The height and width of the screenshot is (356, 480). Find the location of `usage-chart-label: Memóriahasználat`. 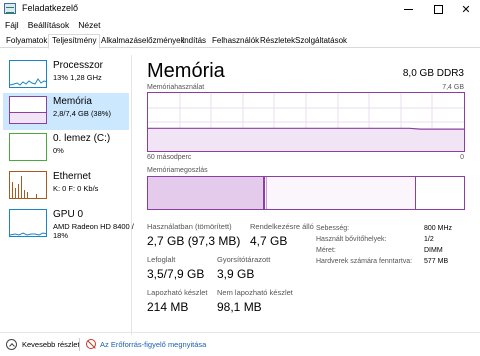

usage-chart-label: Memóriahasználat is located at coordinates (176, 87).